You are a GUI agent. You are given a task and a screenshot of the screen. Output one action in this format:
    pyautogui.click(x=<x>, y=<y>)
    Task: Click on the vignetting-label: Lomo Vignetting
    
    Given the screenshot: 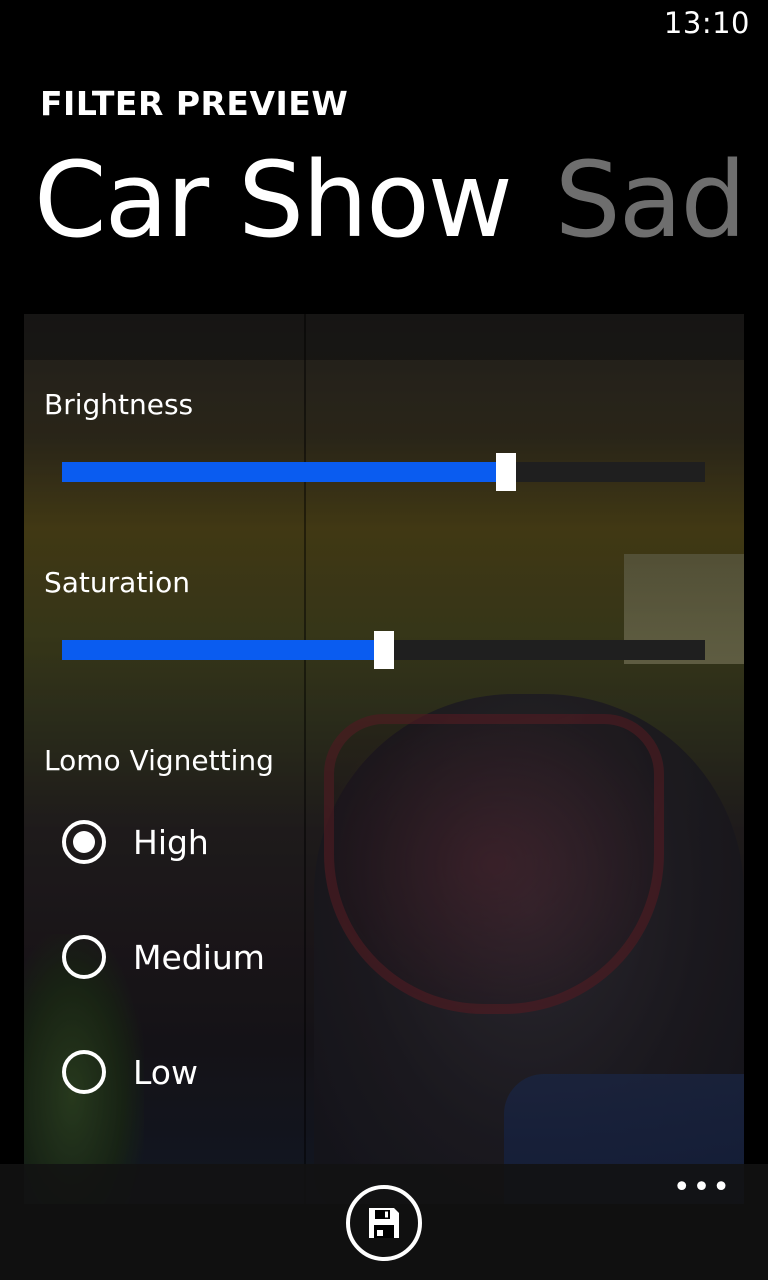 What is the action you would take?
    pyautogui.click(x=159, y=760)
    